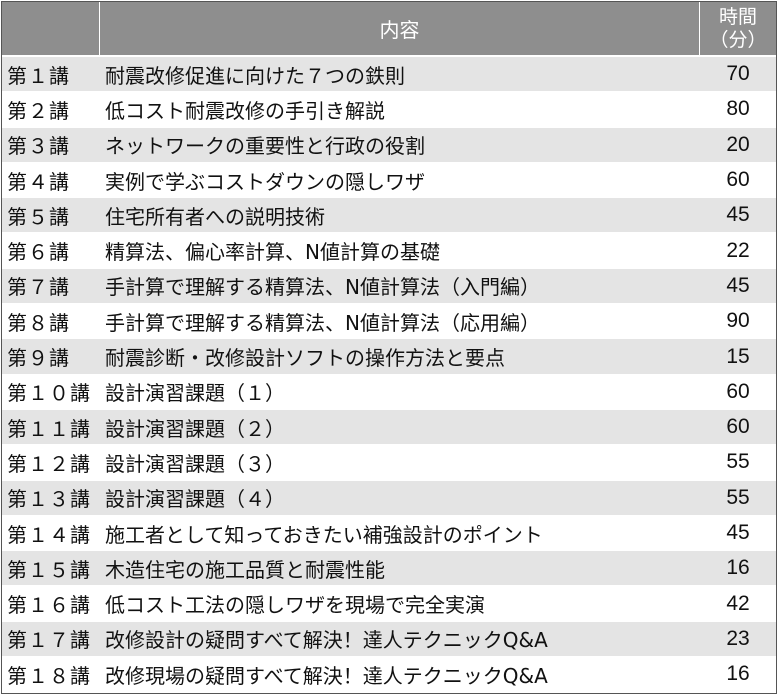 This screenshot has height=696, width=778. I want to click on table-row: 第６講 精算法、偏心率計算、N値計算の基礎 22, so click(389, 250).